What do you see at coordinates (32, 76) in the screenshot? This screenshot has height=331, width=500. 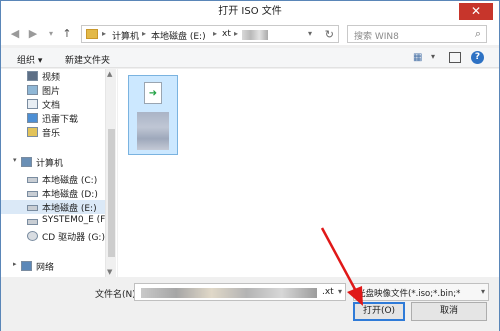 I see `video-icon` at bounding box center [32, 76].